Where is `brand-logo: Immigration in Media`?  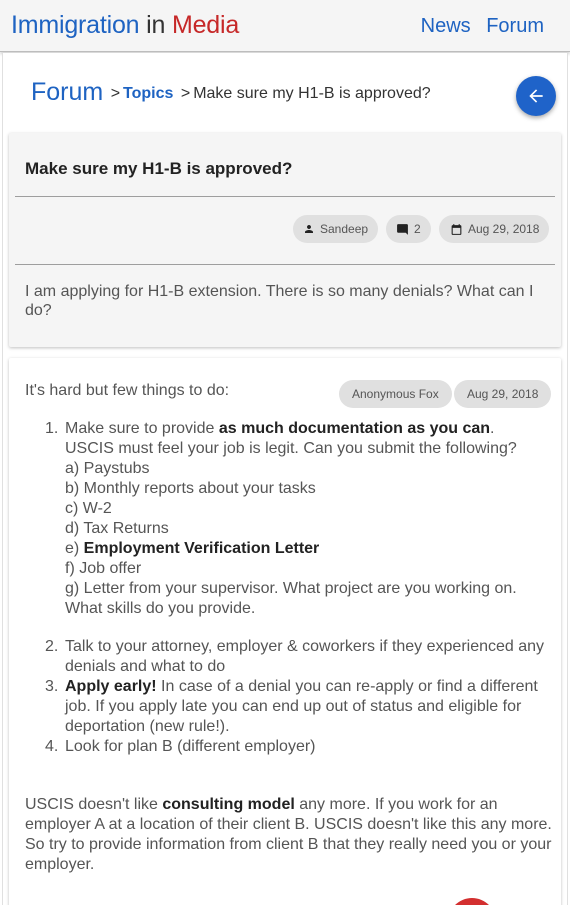
brand-logo: Immigration in Media is located at coordinates (125, 25).